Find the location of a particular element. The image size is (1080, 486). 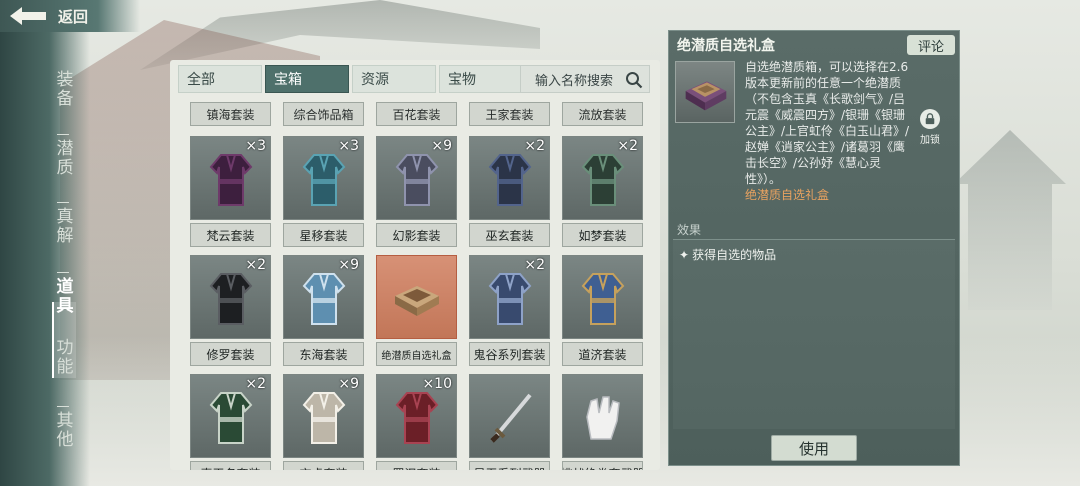

item-name-label: 百花套装 is located at coordinates (416, 114).